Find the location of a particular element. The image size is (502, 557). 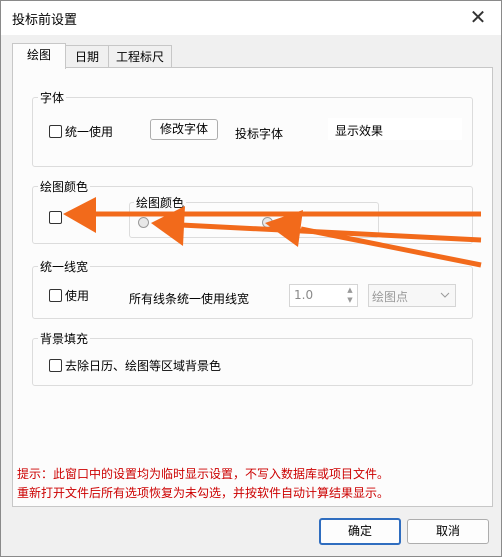

background-fill-group: 背景填充 去除日历、绘图等区域背景色 is located at coordinates (252, 358).